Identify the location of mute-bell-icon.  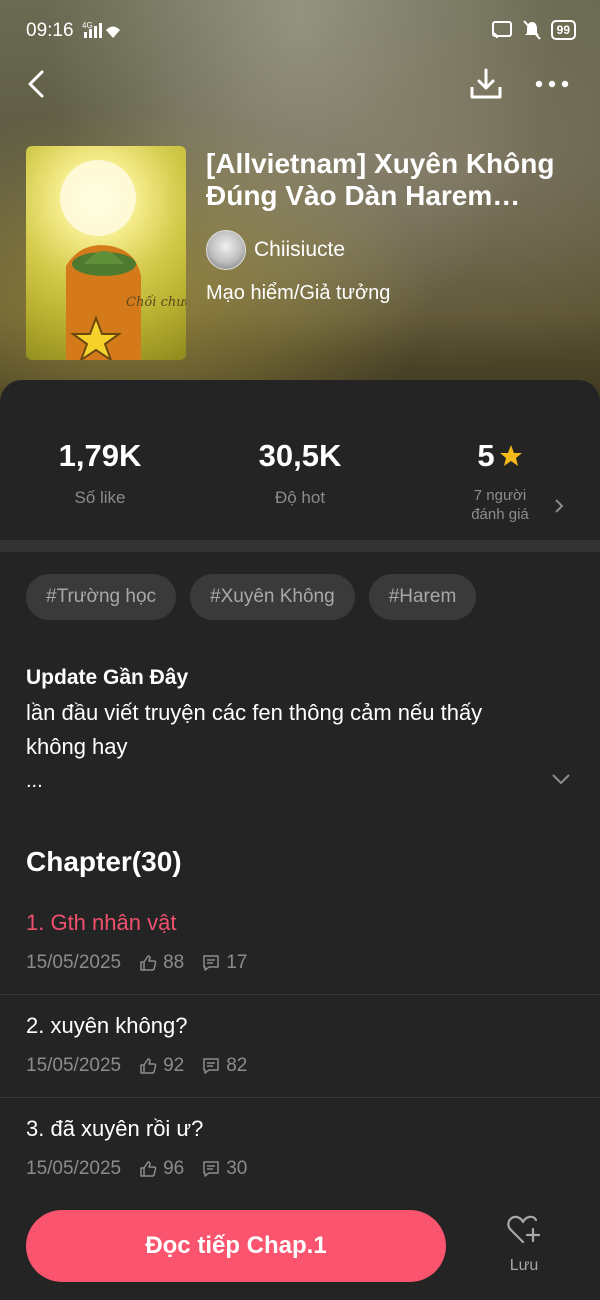
(531, 30).